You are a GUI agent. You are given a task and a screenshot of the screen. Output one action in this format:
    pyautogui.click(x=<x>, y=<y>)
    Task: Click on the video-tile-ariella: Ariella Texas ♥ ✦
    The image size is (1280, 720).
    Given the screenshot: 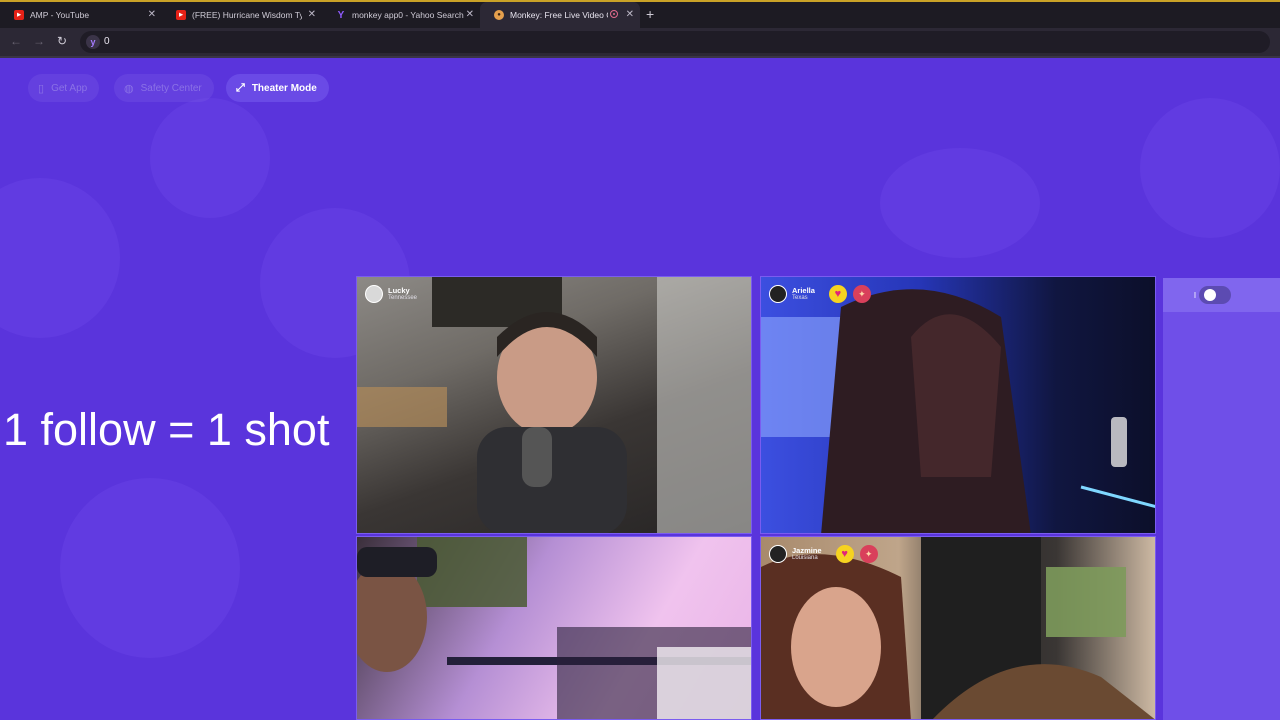 What is the action you would take?
    pyautogui.click(x=958, y=405)
    